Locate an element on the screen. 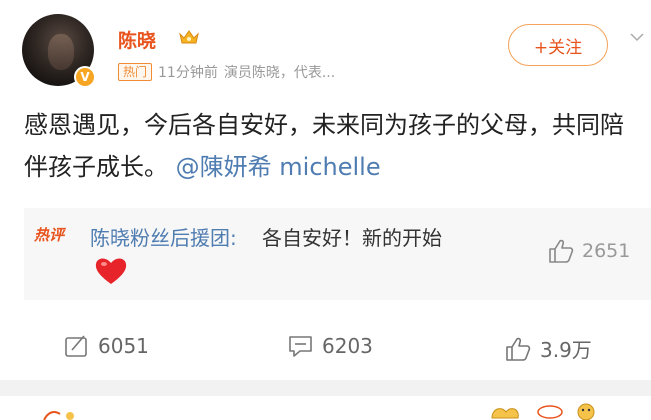 Image resolution: width=651 pixels, height=420 pixels. post-time: 11分钟前 is located at coordinates (188, 73).